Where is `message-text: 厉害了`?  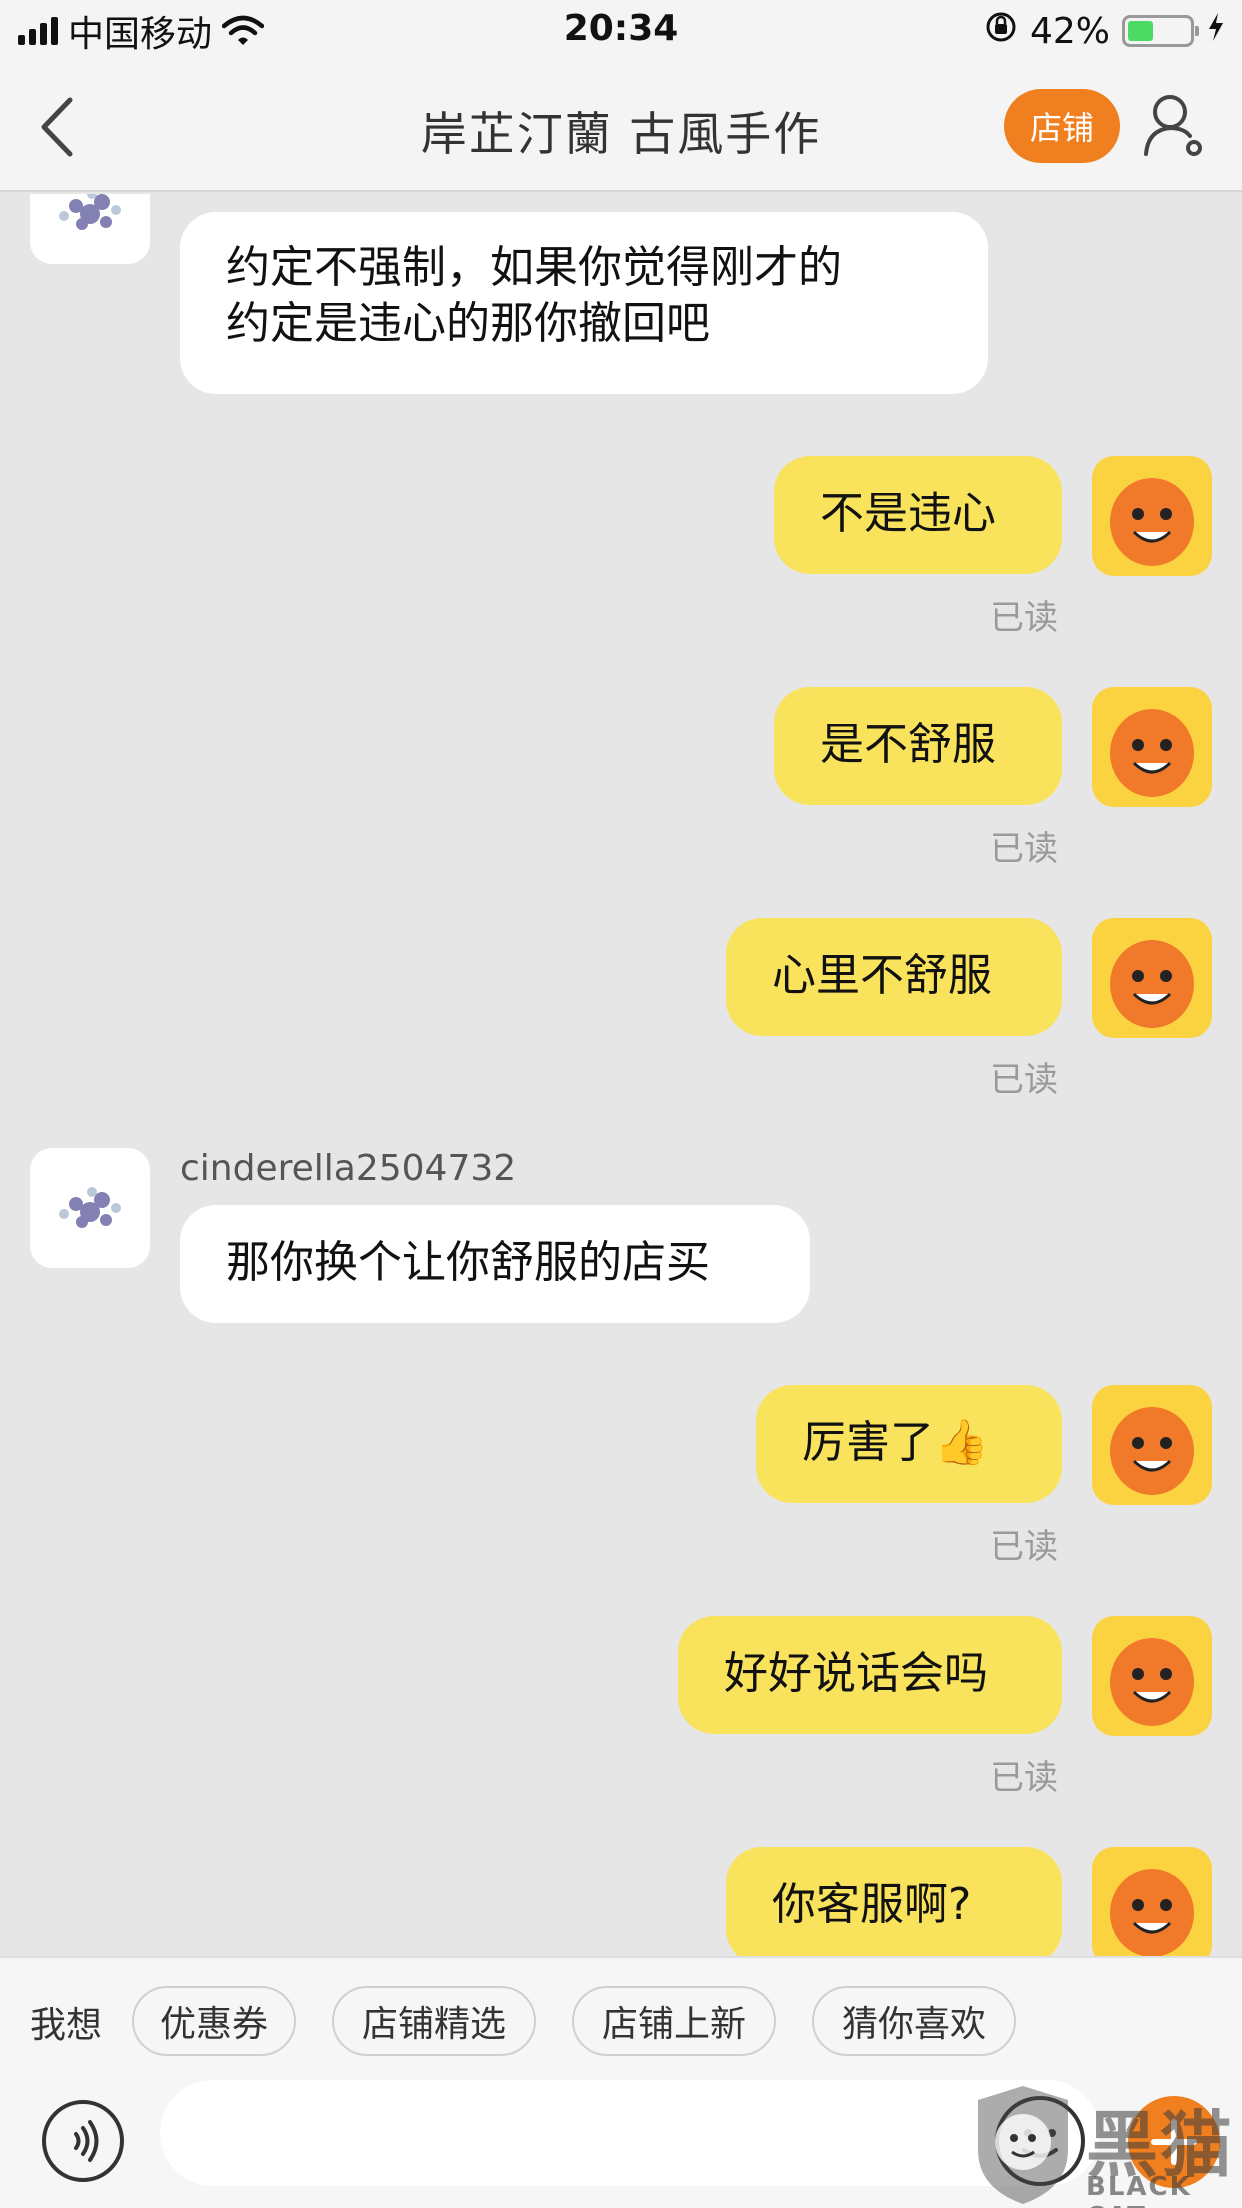
message-text: 厉害了 is located at coordinates (868, 1442).